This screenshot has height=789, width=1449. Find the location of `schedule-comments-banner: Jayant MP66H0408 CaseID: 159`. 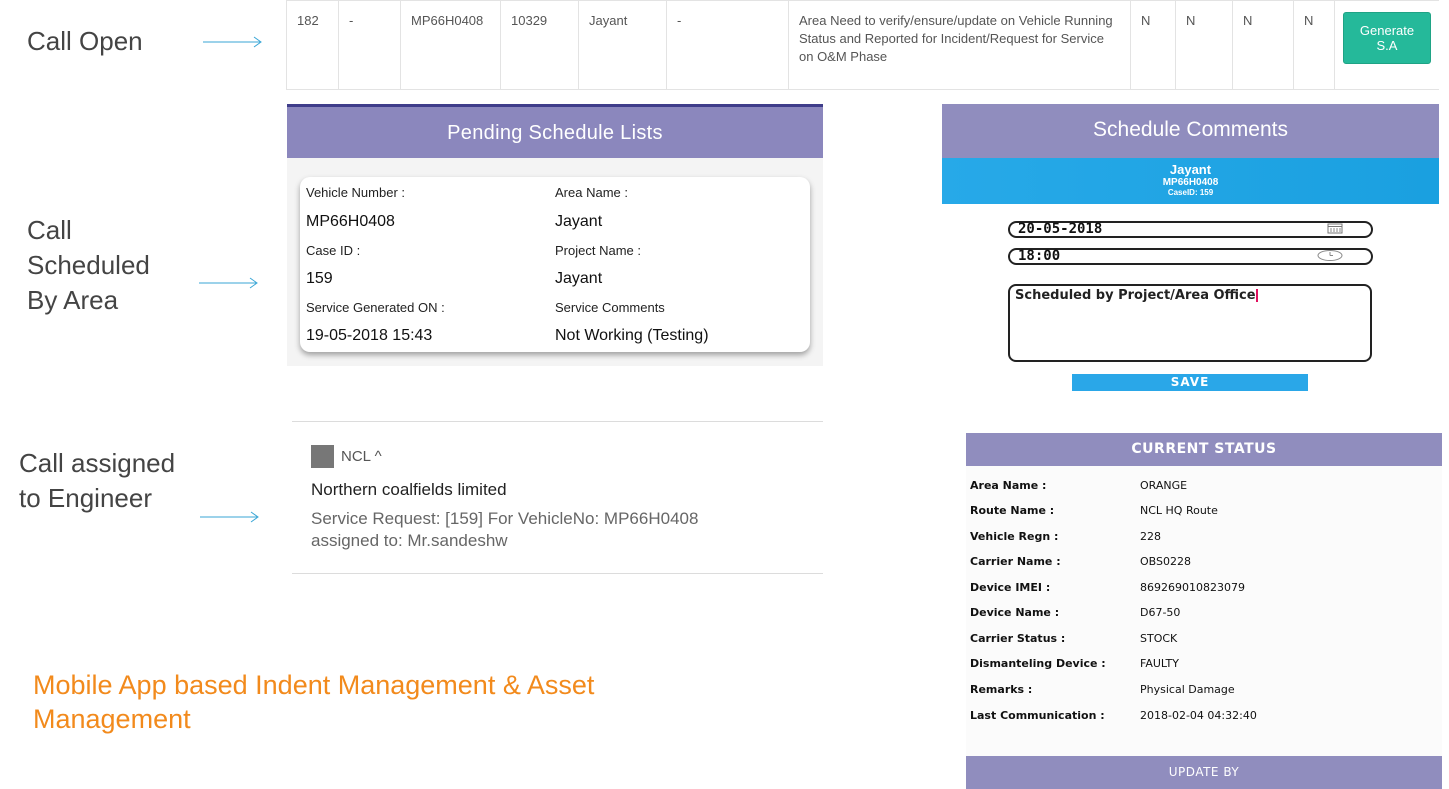

schedule-comments-banner: Jayant MP66H0408 CaseID: 159 is located at coordinates (1190, 181).